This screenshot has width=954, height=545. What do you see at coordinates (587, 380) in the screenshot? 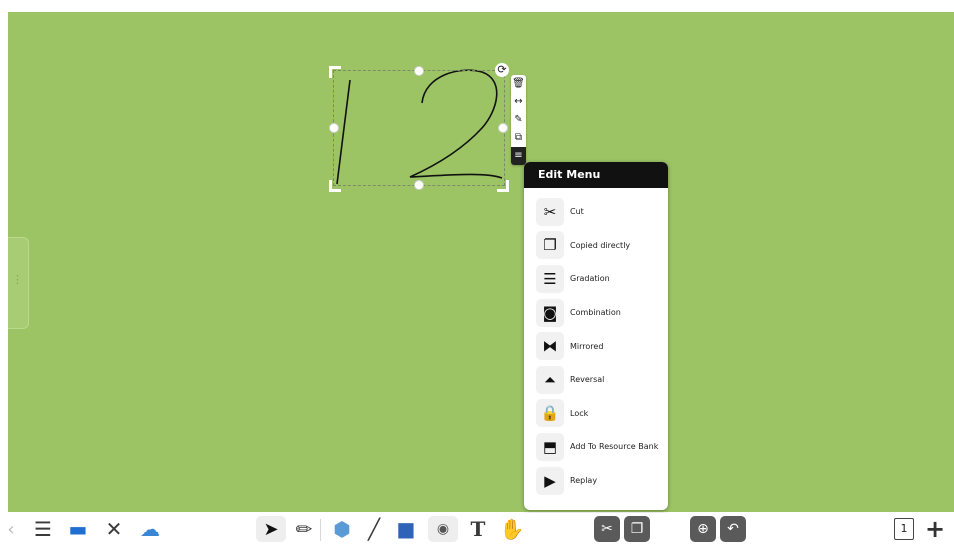
I see `menu-item-label: Reversal` at bounding box center [587, 380].